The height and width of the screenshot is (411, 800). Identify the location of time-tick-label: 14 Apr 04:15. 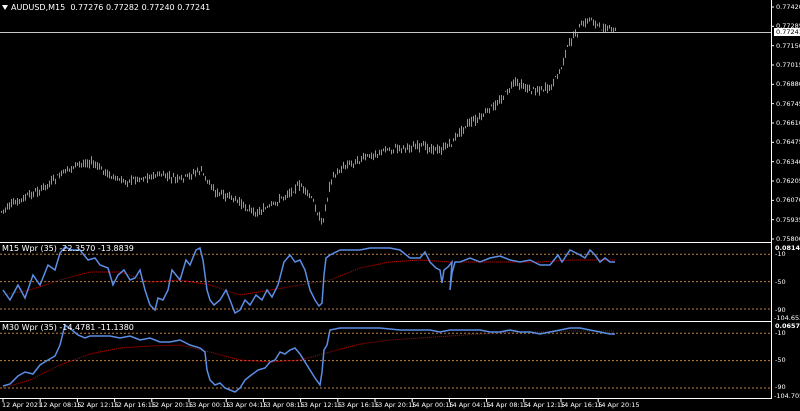
(469, 405).